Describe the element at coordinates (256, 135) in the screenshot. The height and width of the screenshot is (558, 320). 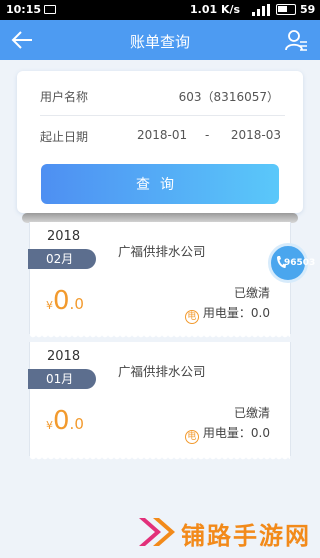
I see `end-date-picker: 2018-03` at that location.